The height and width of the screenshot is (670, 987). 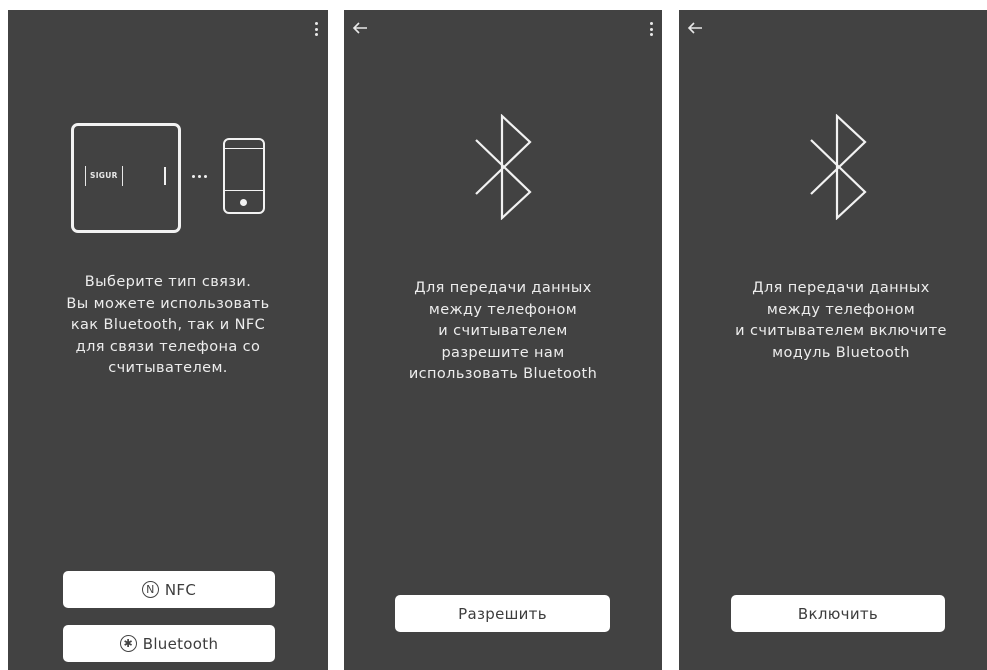 What do you see at coordinates (165, 176) in the screenshot?
I see `reader-indicator` at bounding box center [165, 176].